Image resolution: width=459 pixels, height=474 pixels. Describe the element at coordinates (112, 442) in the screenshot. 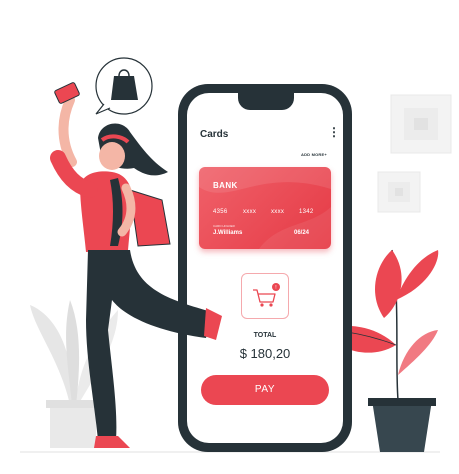

I see `left-shoe` at that location.